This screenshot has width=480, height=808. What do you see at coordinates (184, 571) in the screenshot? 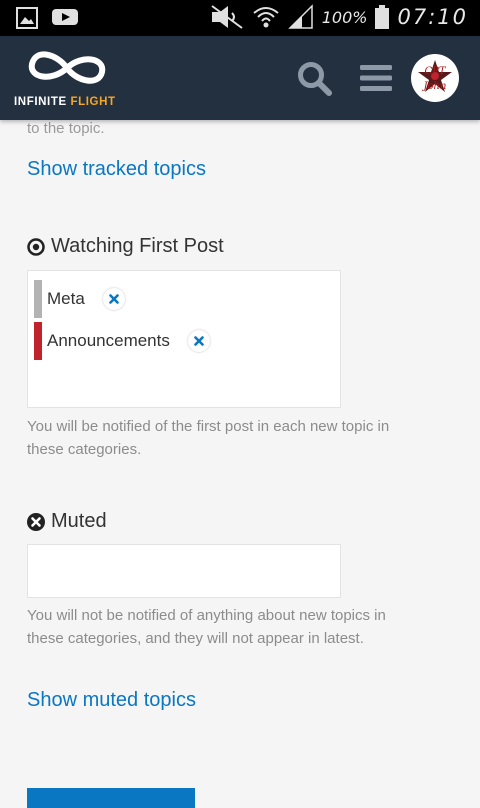
I see `muted-category-box` at bounding box center [184, 571].